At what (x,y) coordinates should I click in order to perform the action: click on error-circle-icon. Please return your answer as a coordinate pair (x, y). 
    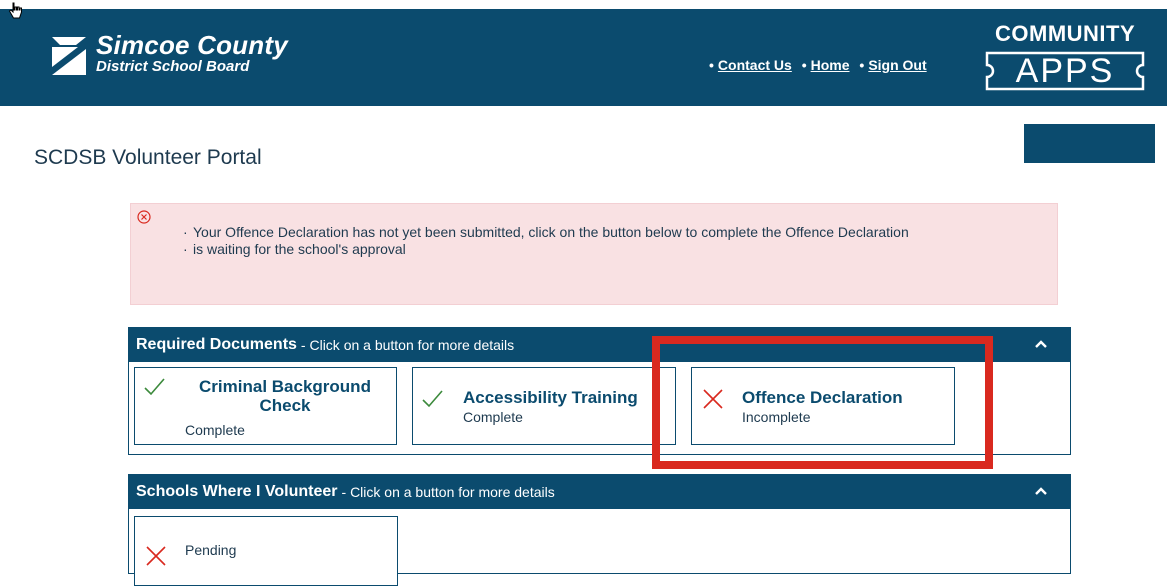
    Looking at the image, I should click on (144, 217).